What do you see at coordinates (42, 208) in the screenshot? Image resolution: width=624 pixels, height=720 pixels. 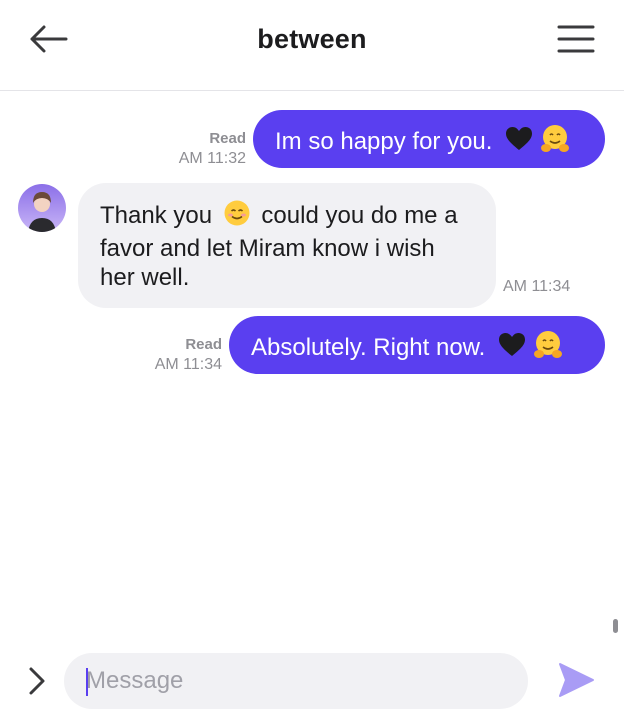 I see `contact-avatar` at bounding box center [42, 208].